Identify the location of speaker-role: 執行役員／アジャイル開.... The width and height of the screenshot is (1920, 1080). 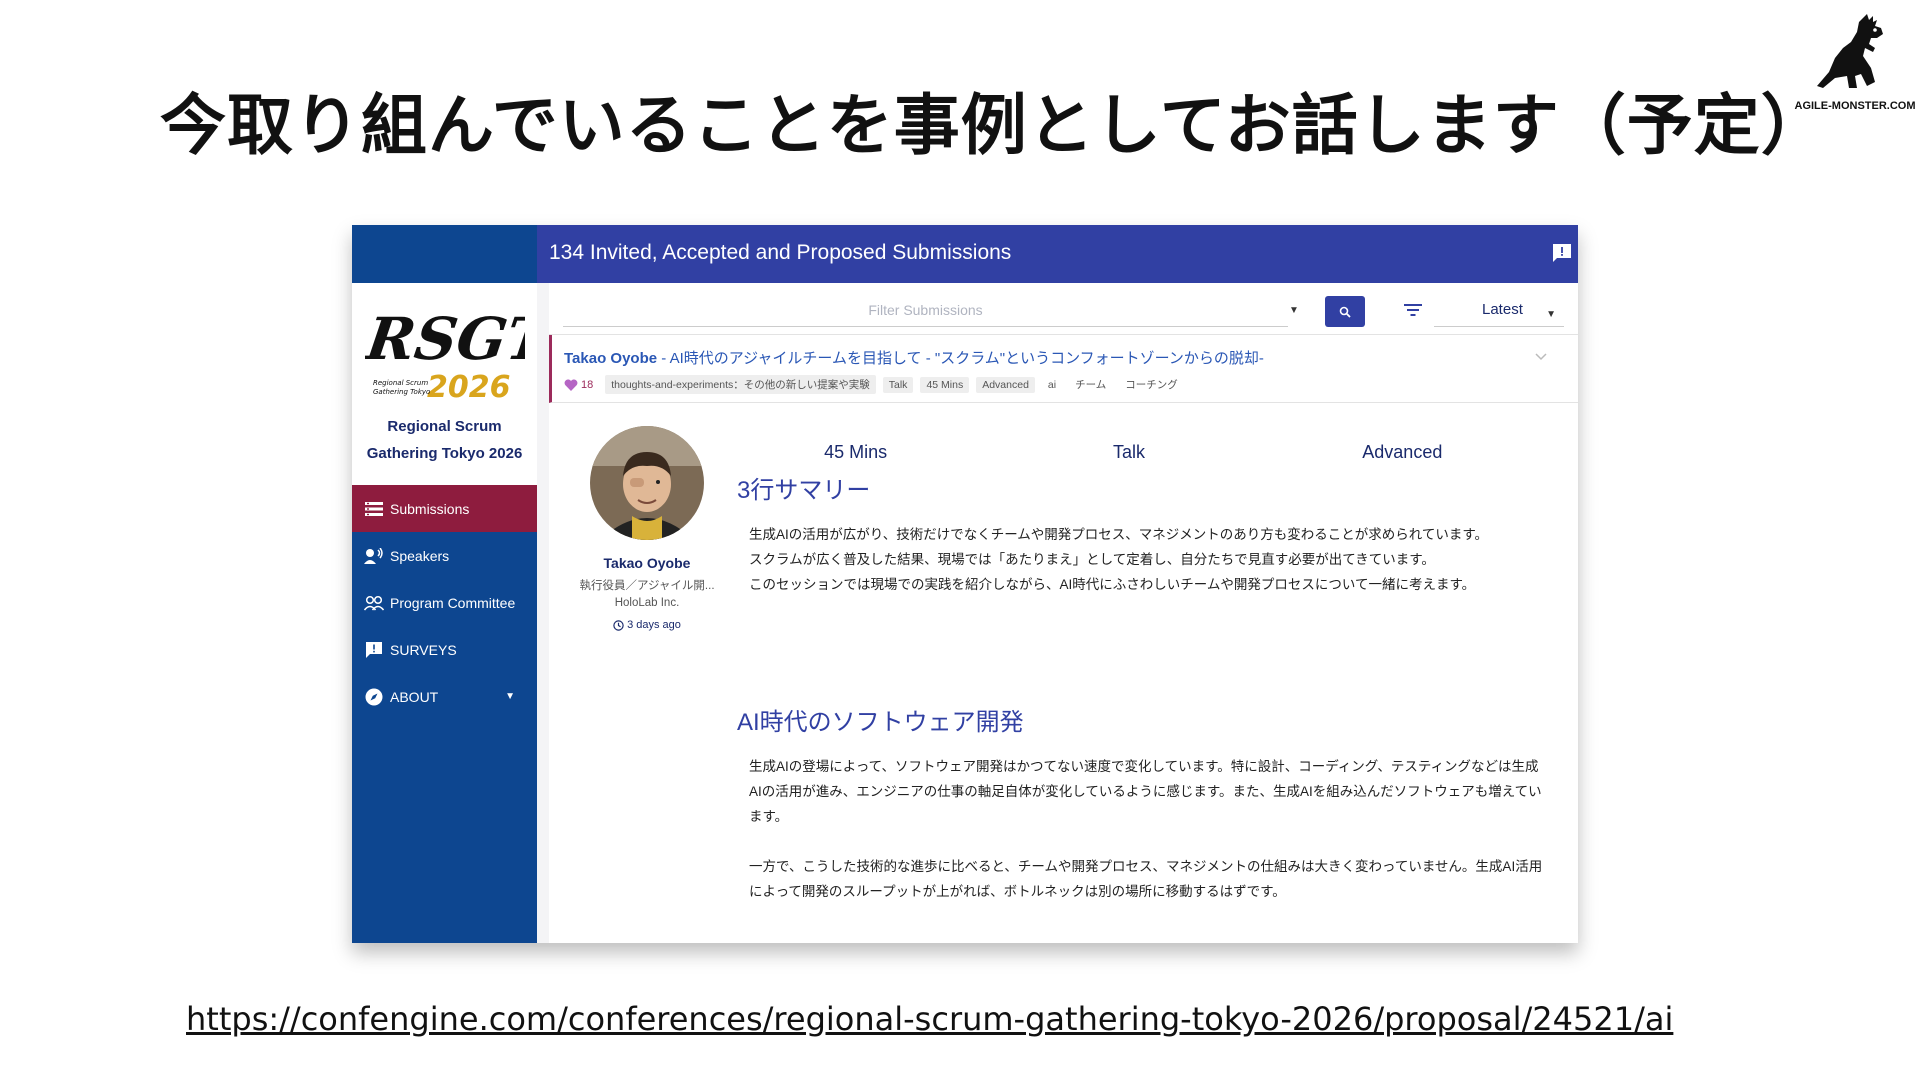
(647, 586).